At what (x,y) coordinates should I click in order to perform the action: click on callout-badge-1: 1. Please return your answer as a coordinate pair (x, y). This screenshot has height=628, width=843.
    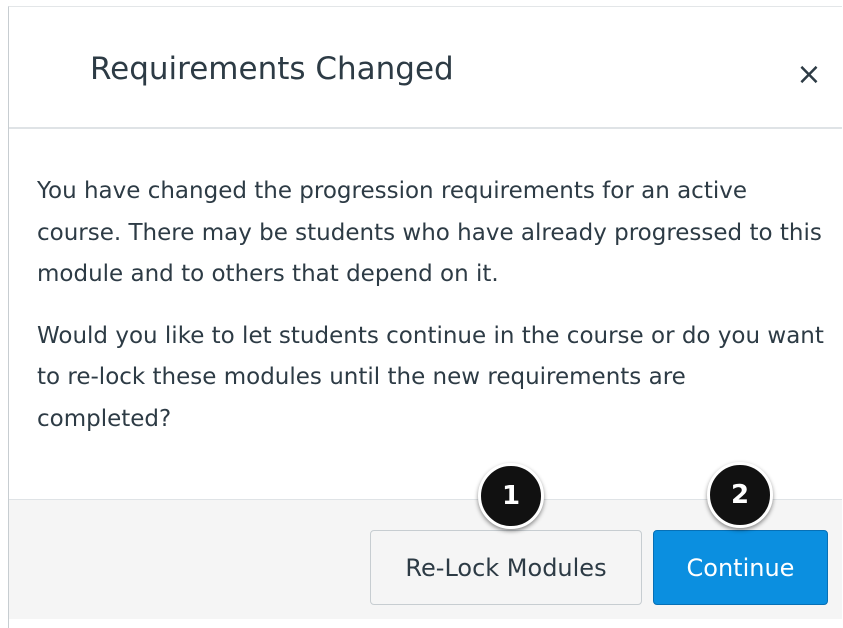
    Looking at the image, I should click on (511, 496).